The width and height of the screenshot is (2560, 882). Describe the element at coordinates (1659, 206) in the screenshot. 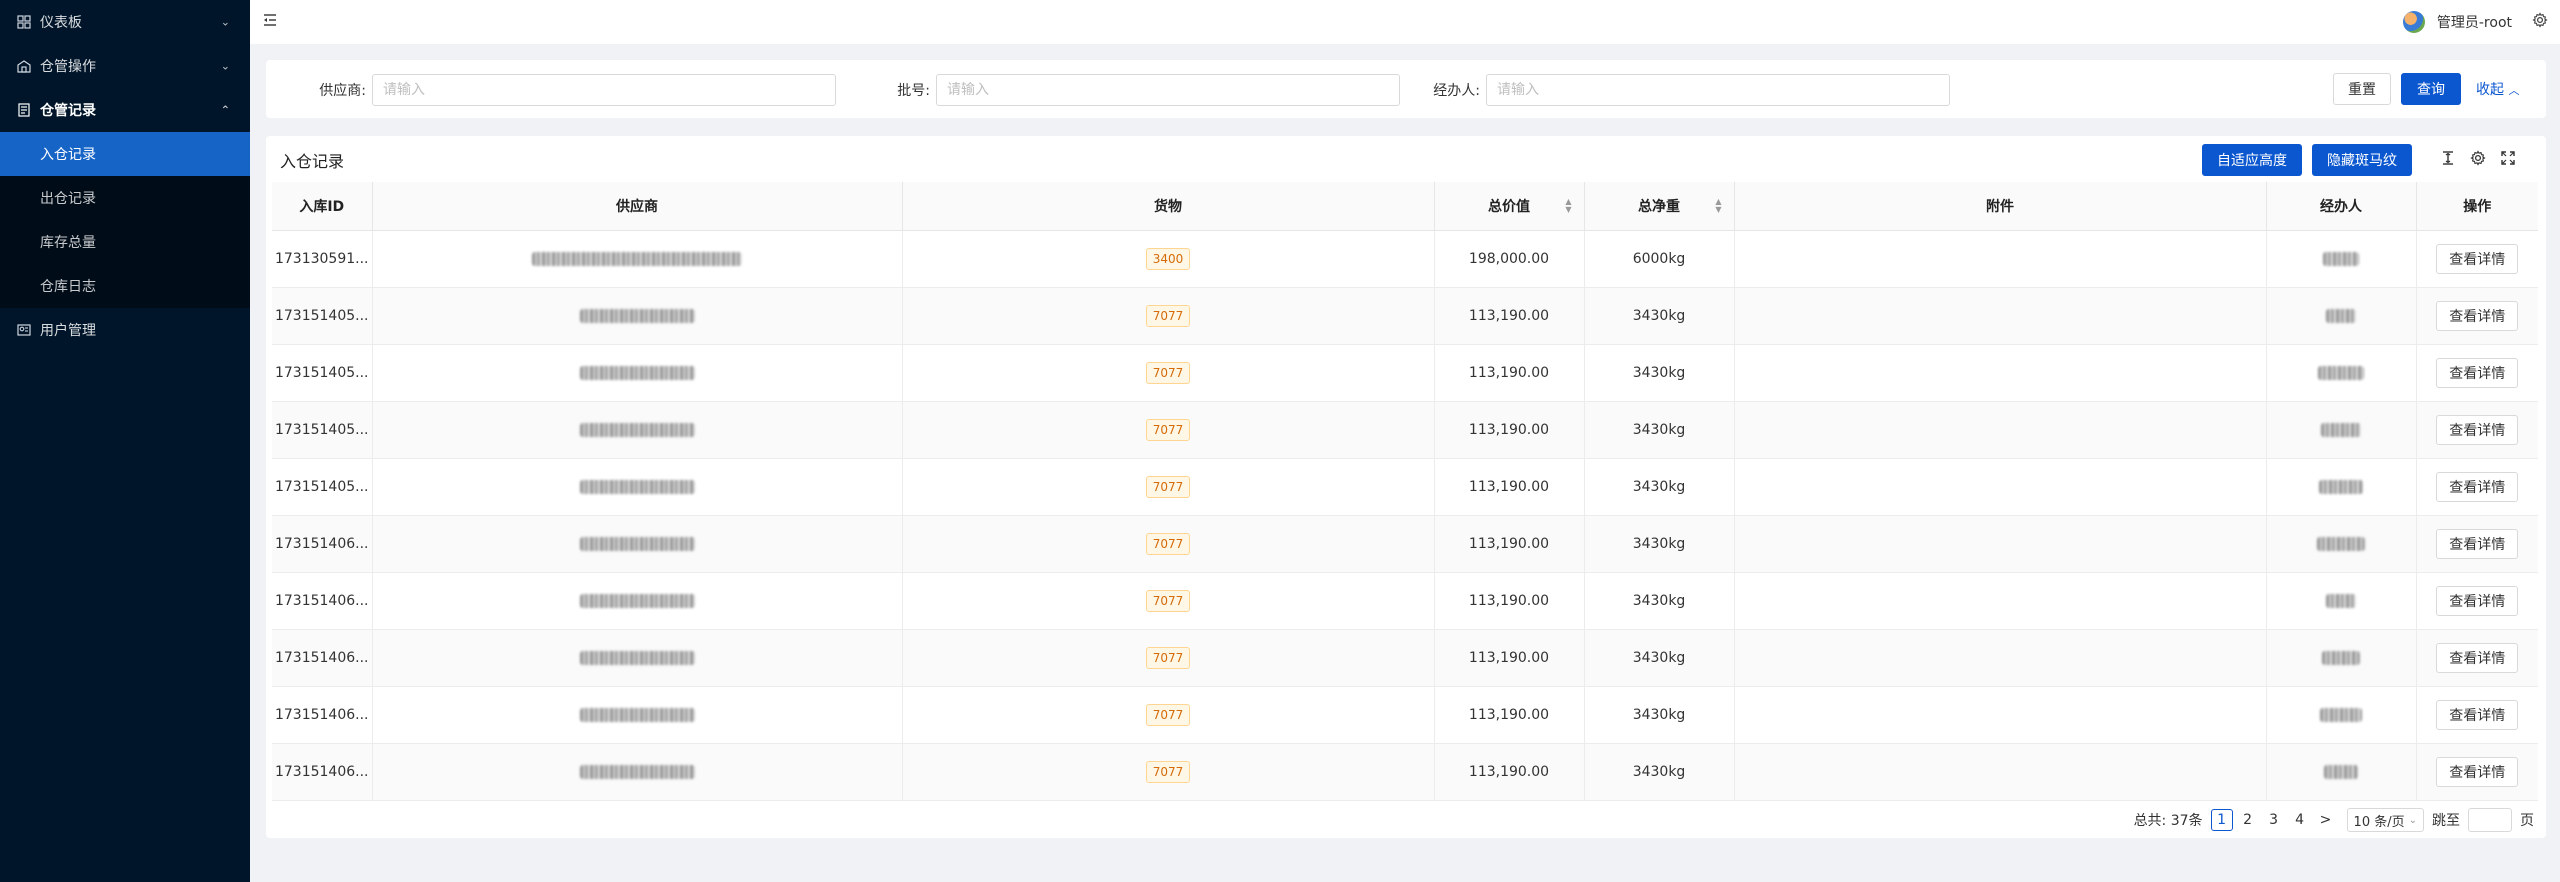

I see `col-header-total-weight: 总净重 ▲ ▼` at that location.